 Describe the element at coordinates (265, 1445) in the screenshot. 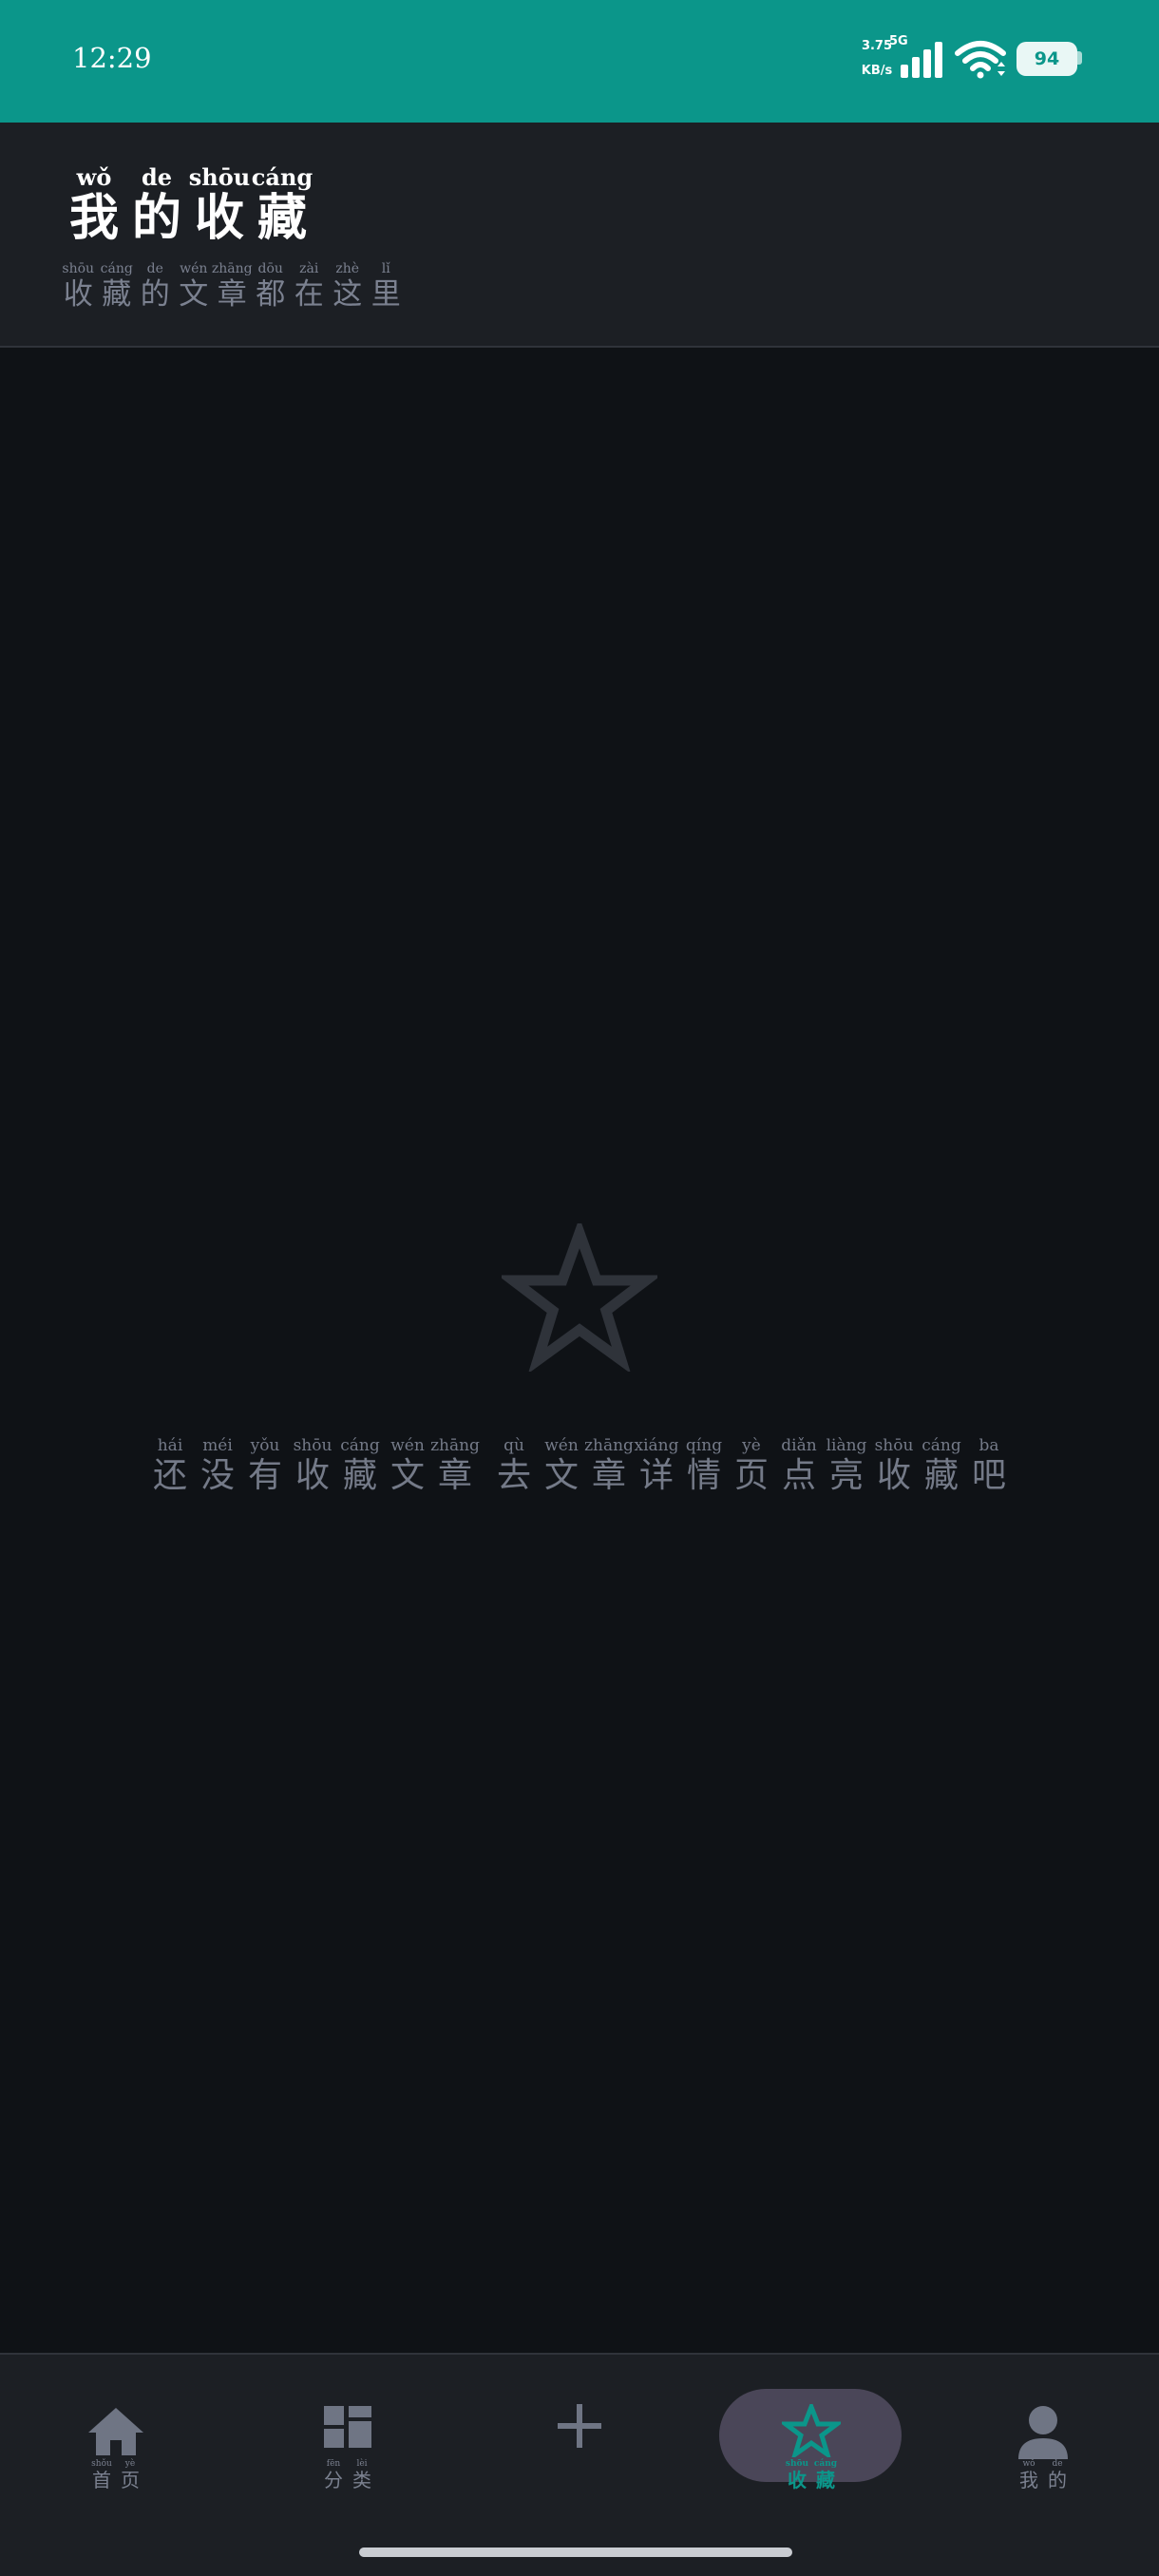

I see `pinyin-text: yǒu` at that location.